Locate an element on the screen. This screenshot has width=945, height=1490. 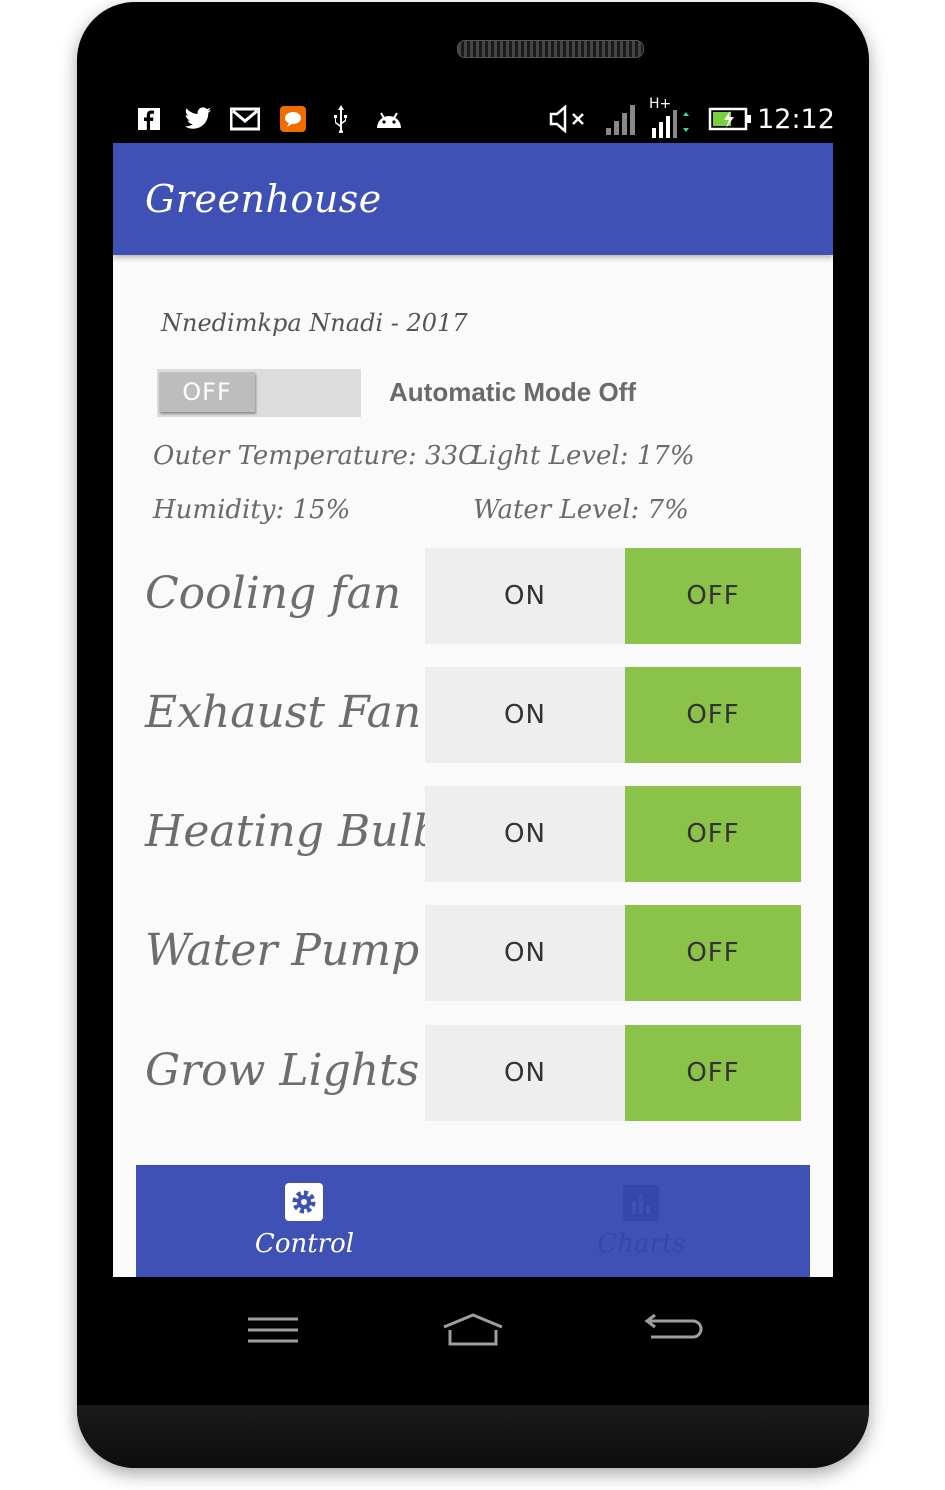
bar-chart-icon is located at coordinates (641, 1203).